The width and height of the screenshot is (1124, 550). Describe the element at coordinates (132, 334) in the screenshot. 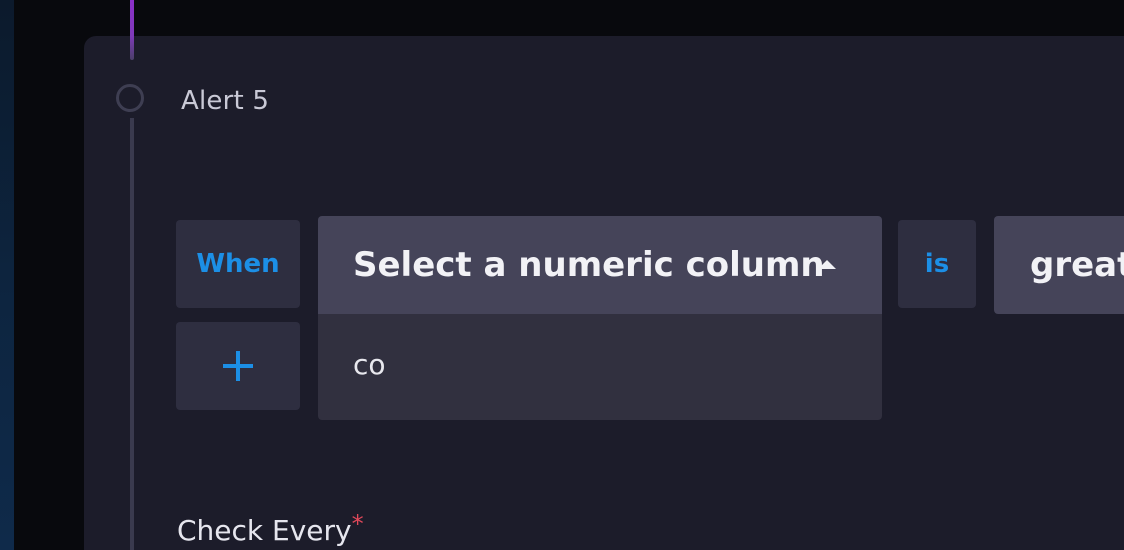

I see `timeline-connector` at that location.